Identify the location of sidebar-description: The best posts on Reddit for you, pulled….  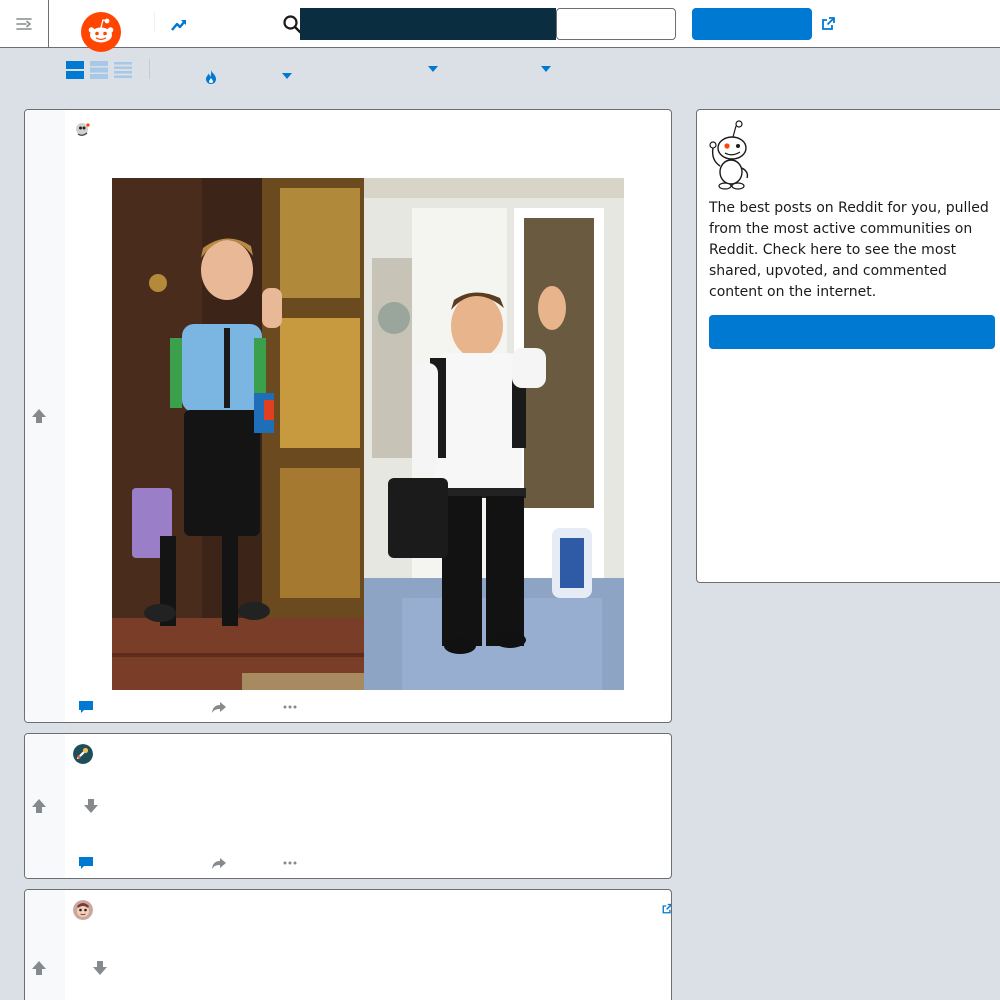
(849, 250).